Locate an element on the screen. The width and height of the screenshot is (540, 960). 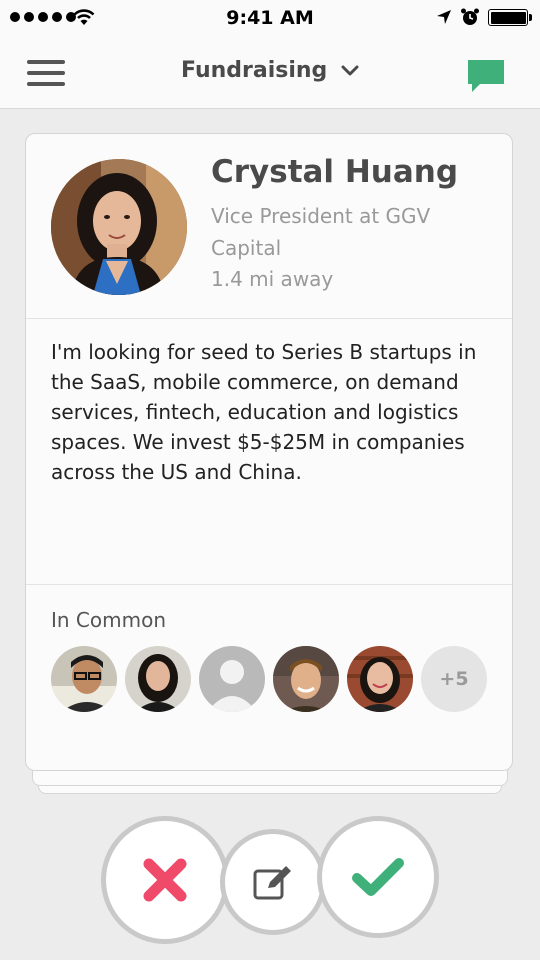
chat-icon is located at coordinates (486, 76).